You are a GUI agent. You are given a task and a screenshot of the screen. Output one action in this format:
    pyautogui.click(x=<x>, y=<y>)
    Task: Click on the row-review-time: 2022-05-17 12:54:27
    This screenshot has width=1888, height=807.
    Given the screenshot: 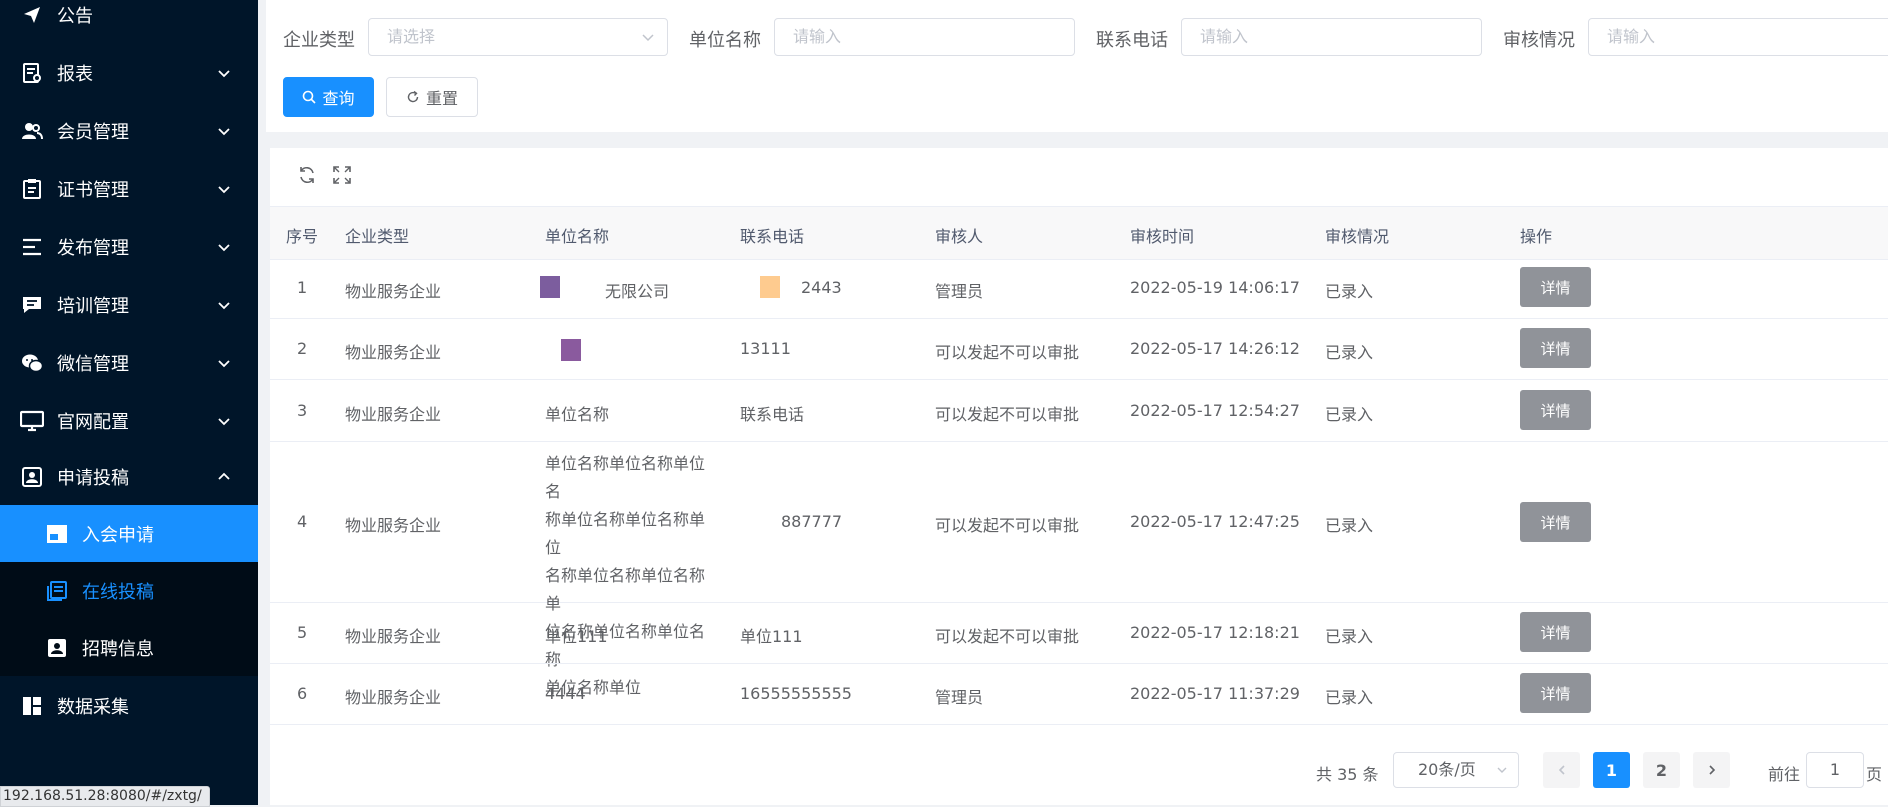 What is the action you would take?
    pyautogui.click(x=1215, y=410)
    